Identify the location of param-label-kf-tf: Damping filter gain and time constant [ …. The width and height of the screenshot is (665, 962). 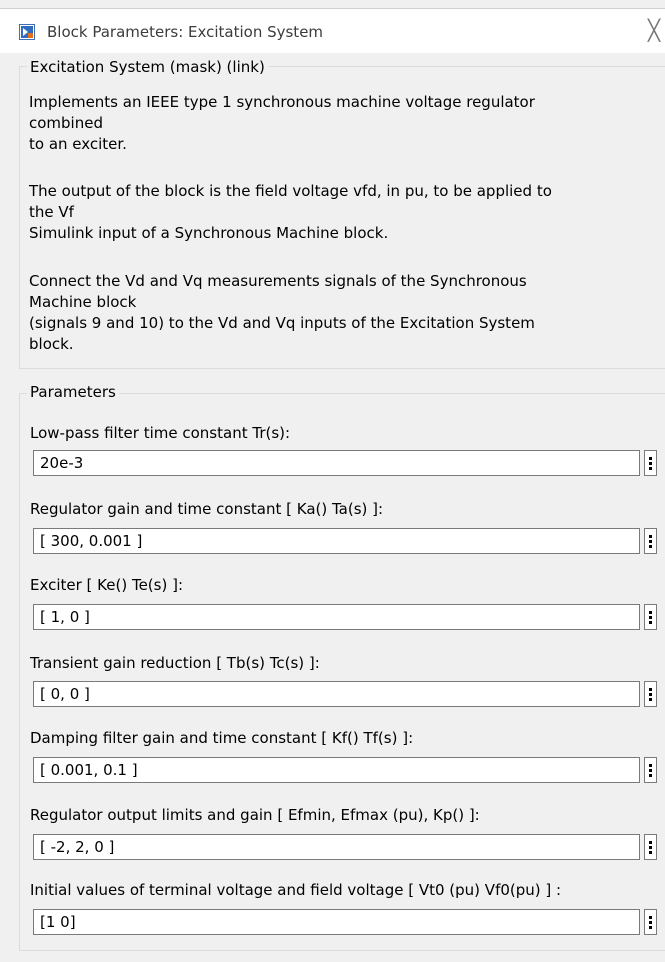
(222, 738).